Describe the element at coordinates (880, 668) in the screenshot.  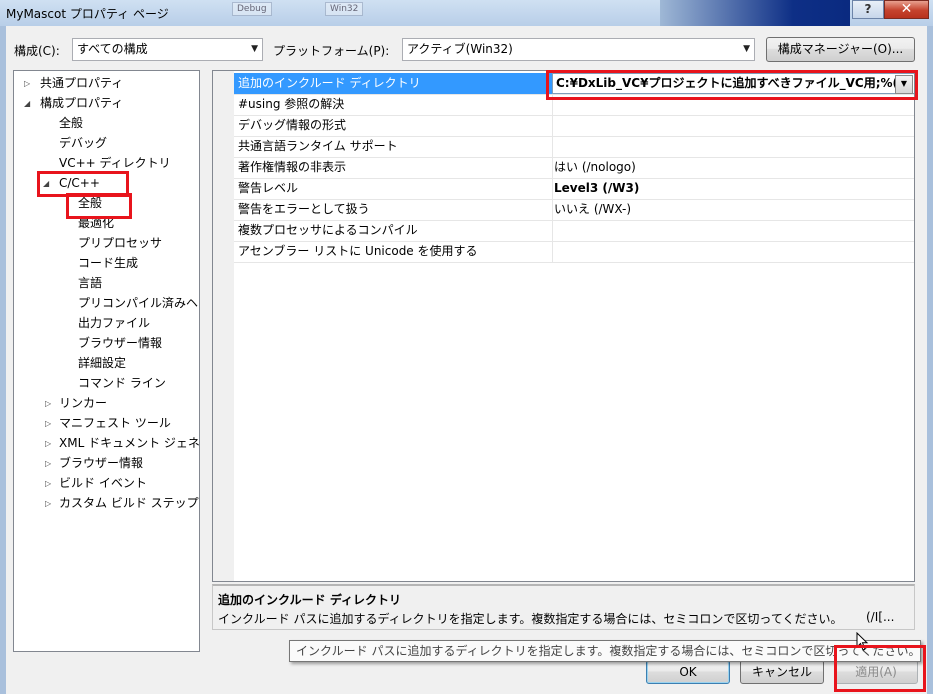
I see `highlight-box-apply` at that location.